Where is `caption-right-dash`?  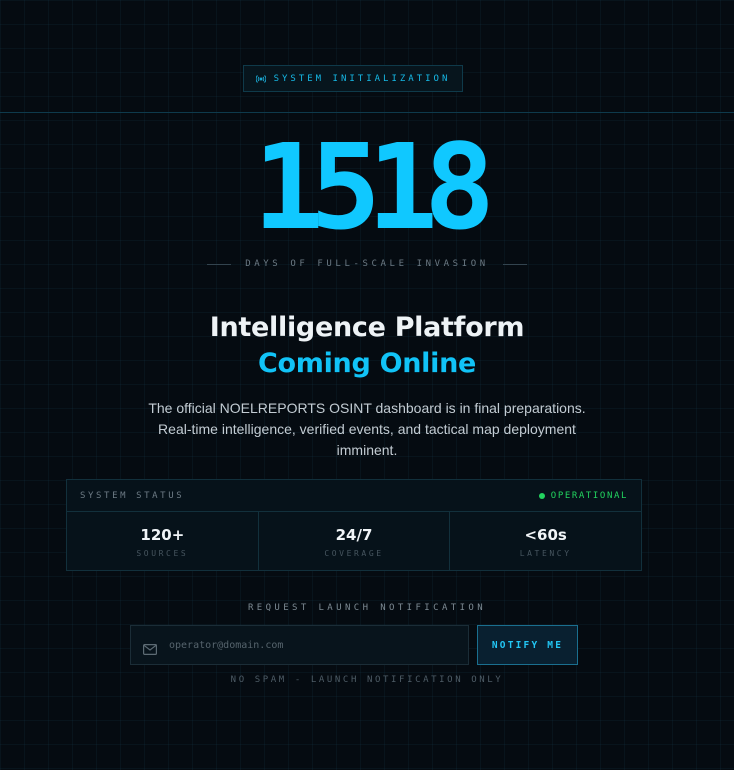
caption-right-dash is located at coordinates (514, 264).